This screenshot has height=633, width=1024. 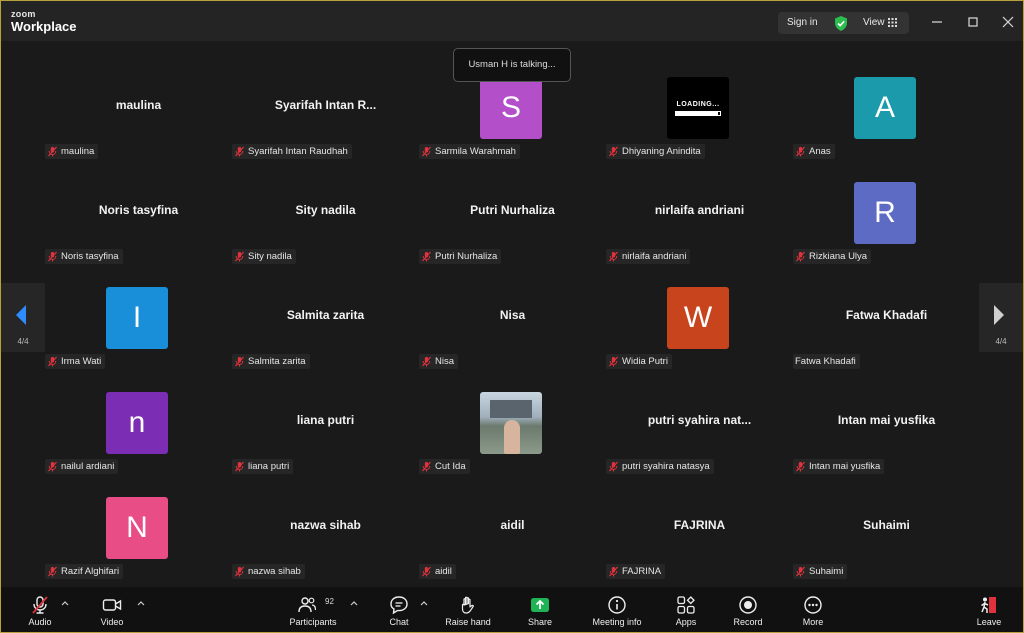 What do you see at coordinates (989, 609) in the screenshot?
I see `leave-button: Leave` at bounding box center [989, 609].